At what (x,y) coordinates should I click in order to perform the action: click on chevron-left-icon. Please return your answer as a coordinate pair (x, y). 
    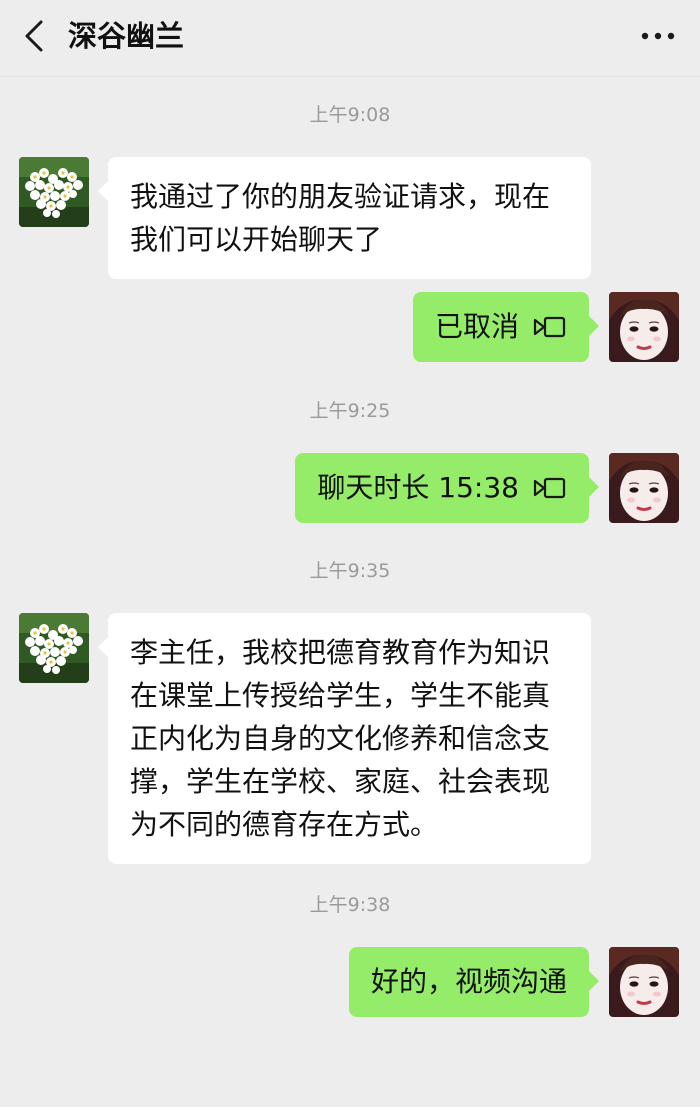
    Looking at the image, I should click on (34, 36).